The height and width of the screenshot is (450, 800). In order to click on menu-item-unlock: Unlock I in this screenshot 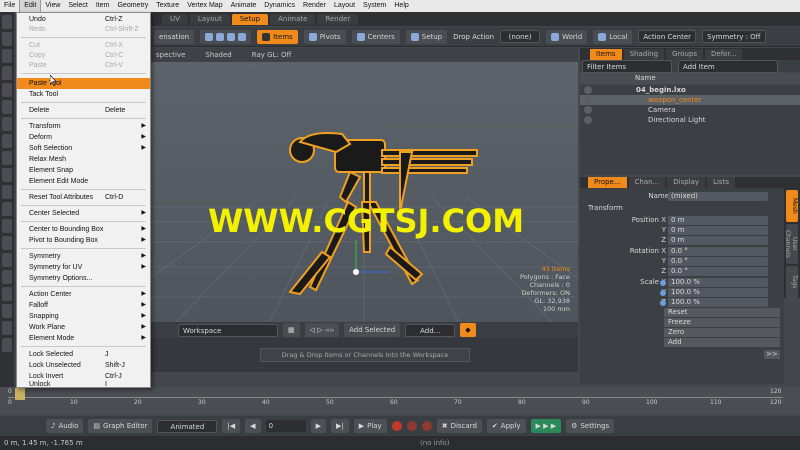, I will do `click(83, 384)`.